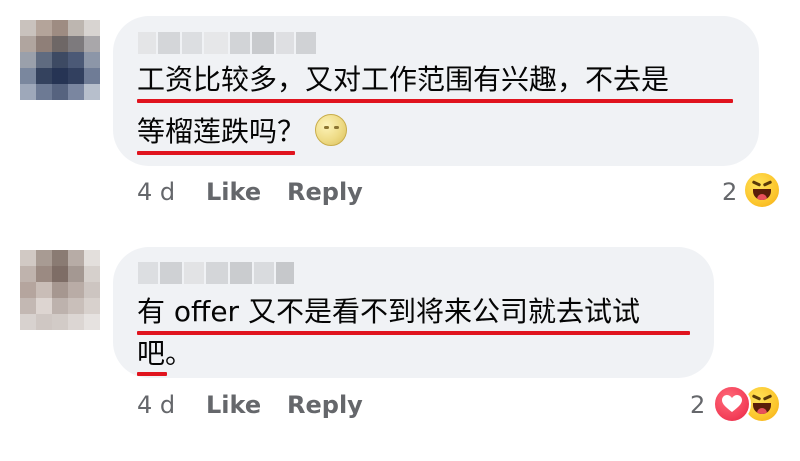 Image resolution: width=800 pixels, height=461 pixels. What do you see at coordinates (165, 353) in the screenshot?
I see `comment-text-line-2: 吧。` at bounding box center [165, 353].